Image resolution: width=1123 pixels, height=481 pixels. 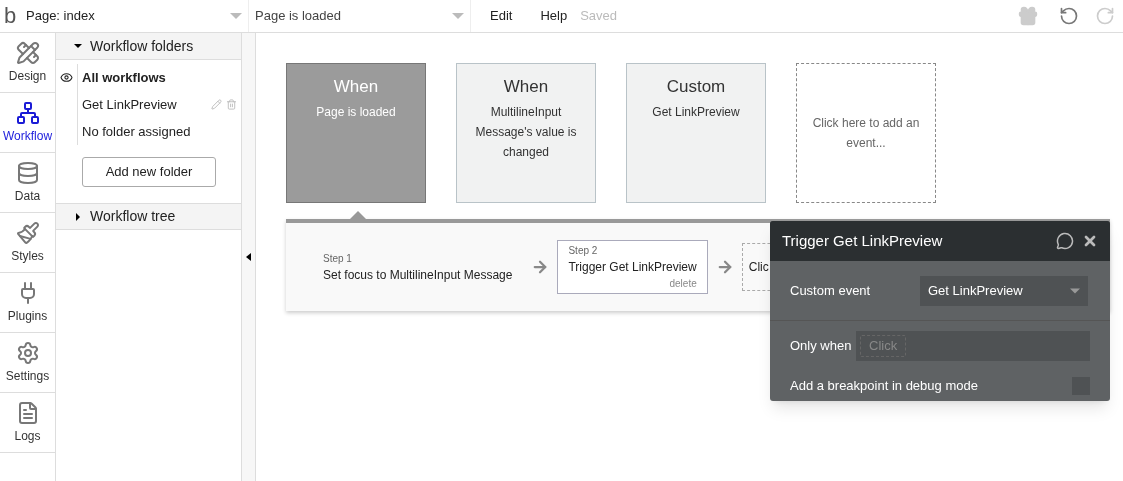 I want to click on nav-item: Logs, so click(x=27, y=423).